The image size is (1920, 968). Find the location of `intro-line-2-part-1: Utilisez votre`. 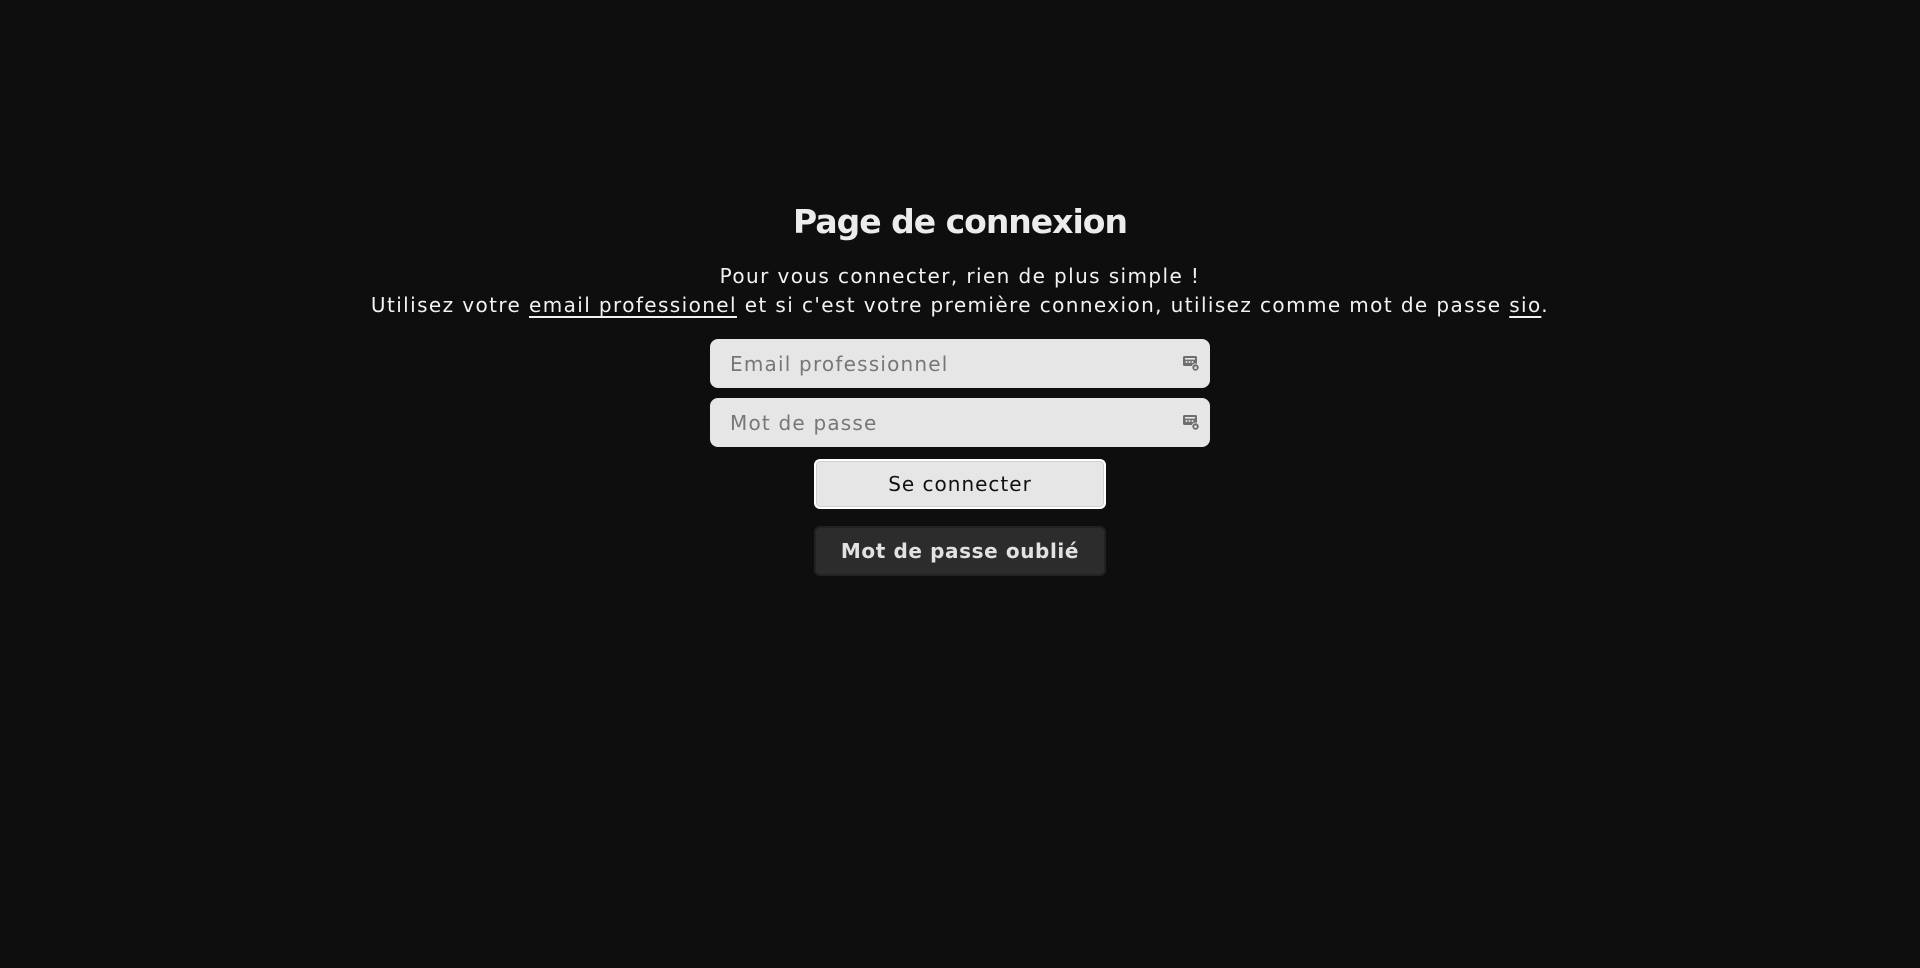

intro-line-2-part-1: Utilisez votre is located at coordinates (450, 305).